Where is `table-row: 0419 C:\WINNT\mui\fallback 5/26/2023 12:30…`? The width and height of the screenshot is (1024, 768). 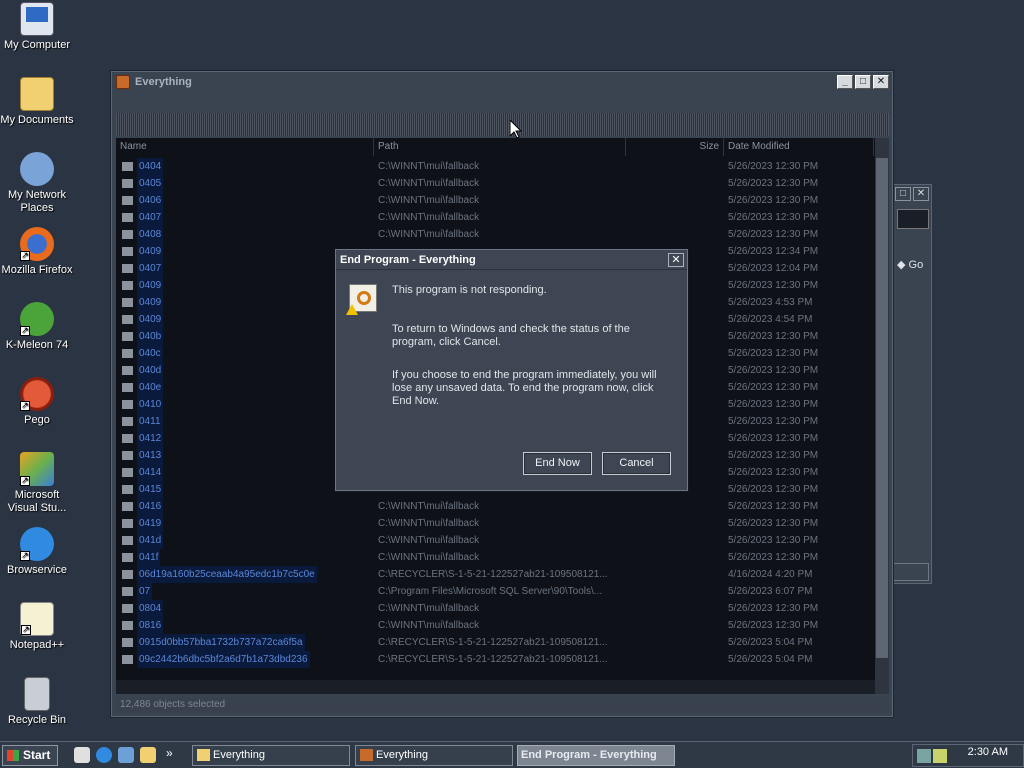
table-row: 0419 C:\WINNT\mui\fallback 5/26/2023 12:30… is located at coordinates (496, 523).